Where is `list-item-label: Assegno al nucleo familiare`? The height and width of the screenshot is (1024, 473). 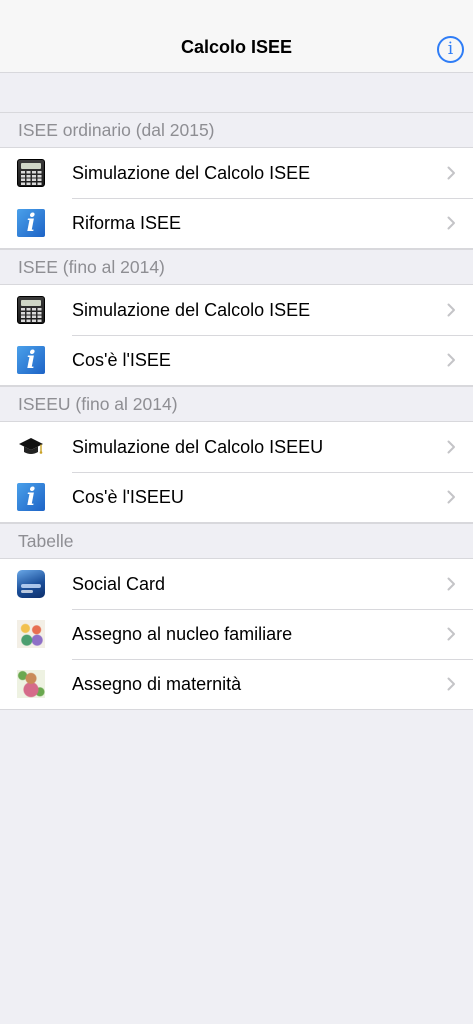 list-item-label: Assegno al nucleo familiare is located at coordinates (182, 634).